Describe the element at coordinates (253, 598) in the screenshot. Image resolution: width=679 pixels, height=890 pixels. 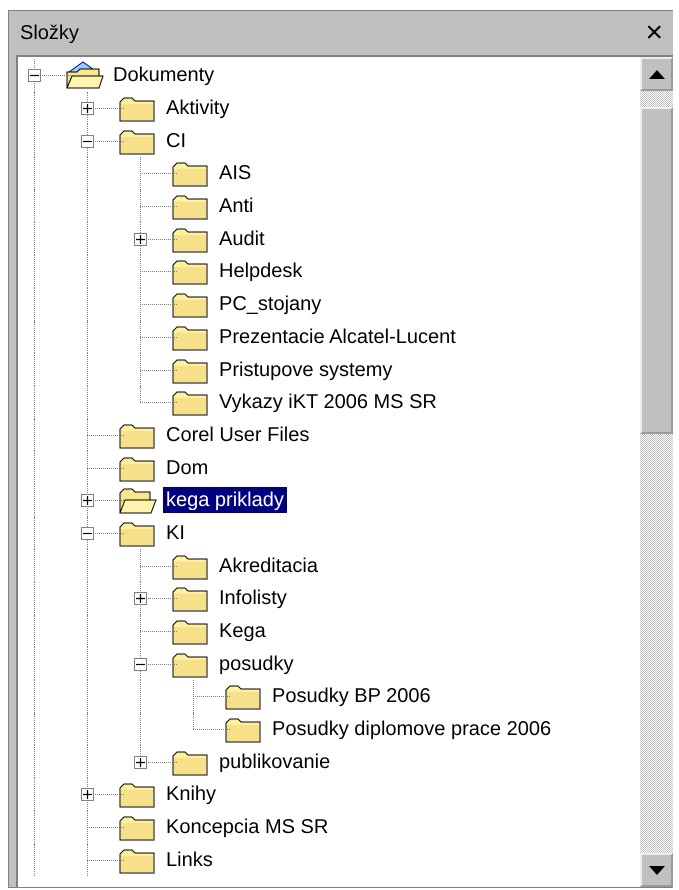
I see `folder-item: Infolisty` at that location.